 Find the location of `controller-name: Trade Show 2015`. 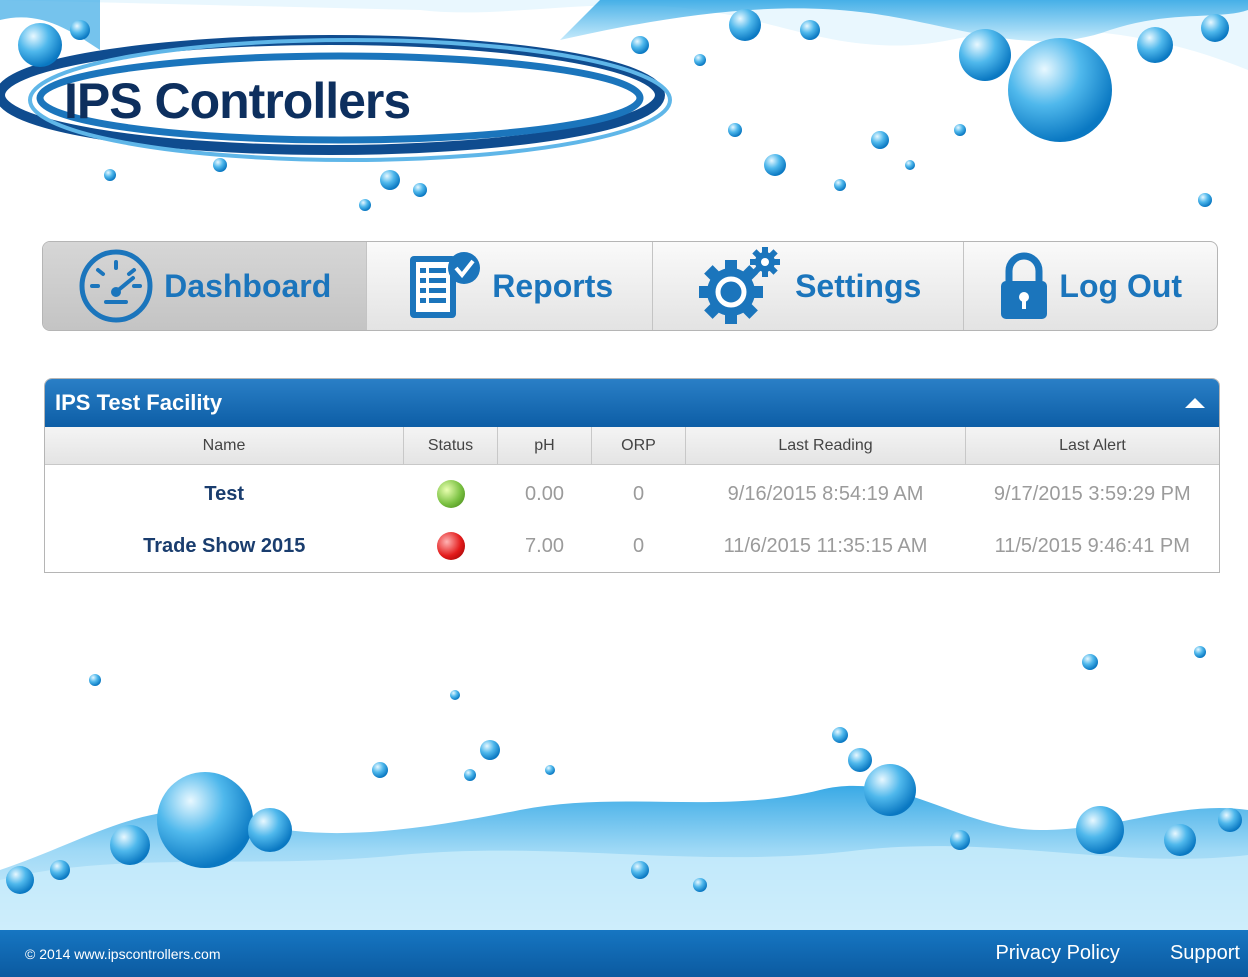

controller-name: Trade Show 2015 is located at coordinates (224, 546).